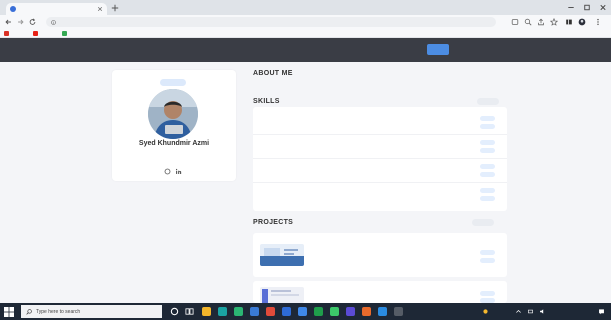  What do you see at coordinates (178, 171) in the screenshot?
I see `linkedin-icon` at bounding box center [178, 171].